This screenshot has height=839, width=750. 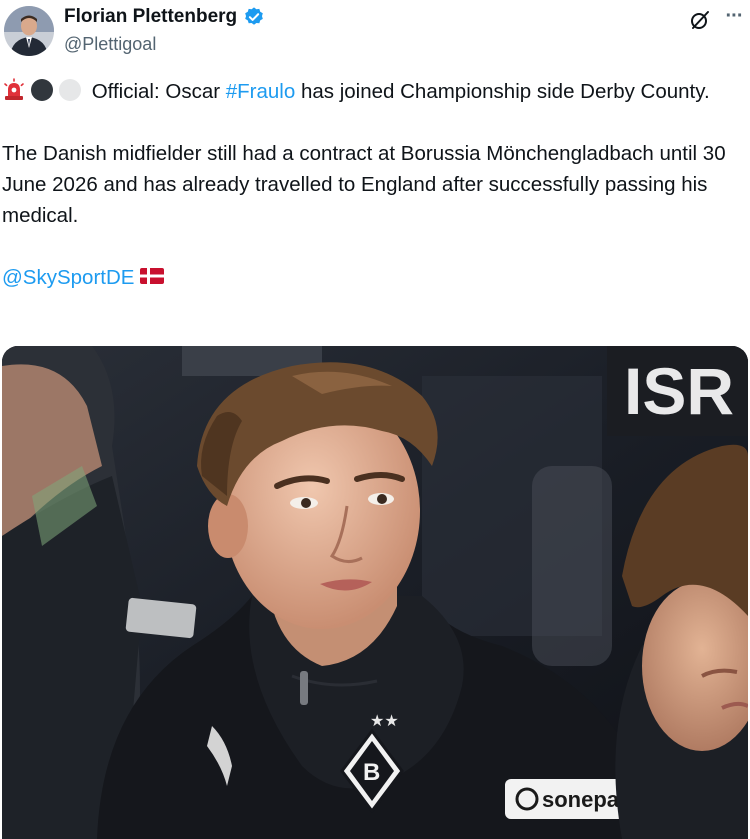 I want to click on grok-icon, so click(x=700, y=20).